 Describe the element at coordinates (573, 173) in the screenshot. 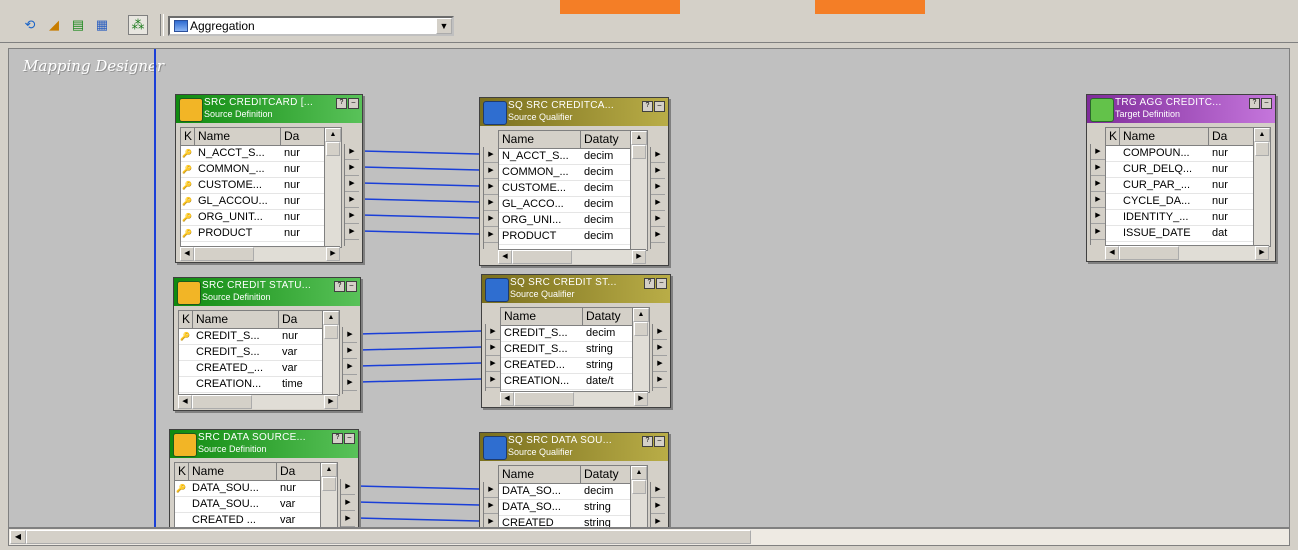

I see `port-row: COMMON_... decim` at that location.